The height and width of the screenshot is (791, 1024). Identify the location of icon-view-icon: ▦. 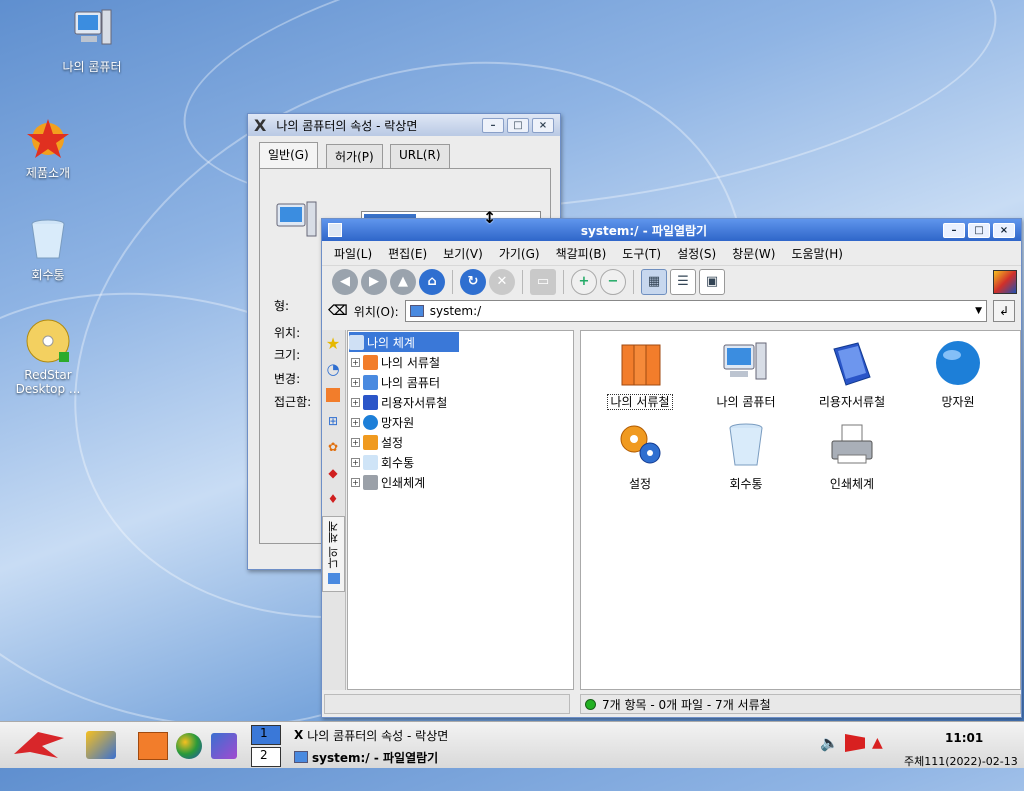
(654, 281).